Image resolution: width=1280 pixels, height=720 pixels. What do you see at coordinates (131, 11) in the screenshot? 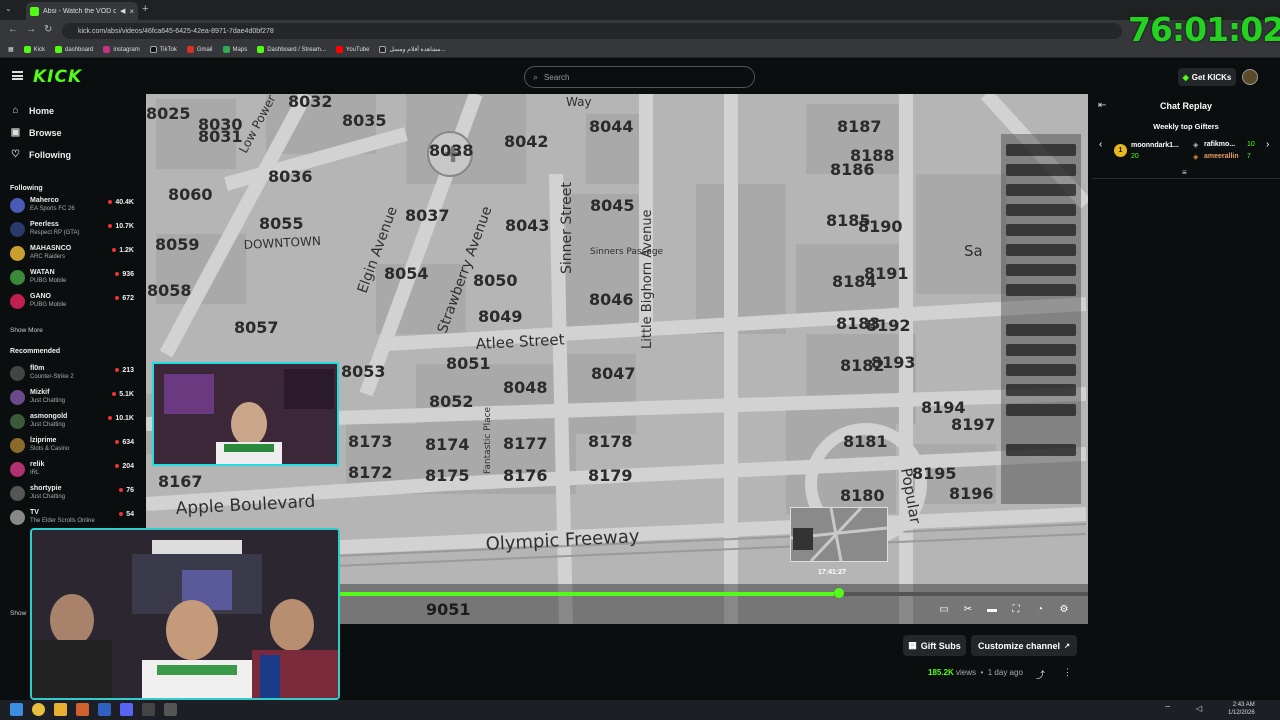
I see `close-tab-icon: ×` at bounding box center [131, 11].